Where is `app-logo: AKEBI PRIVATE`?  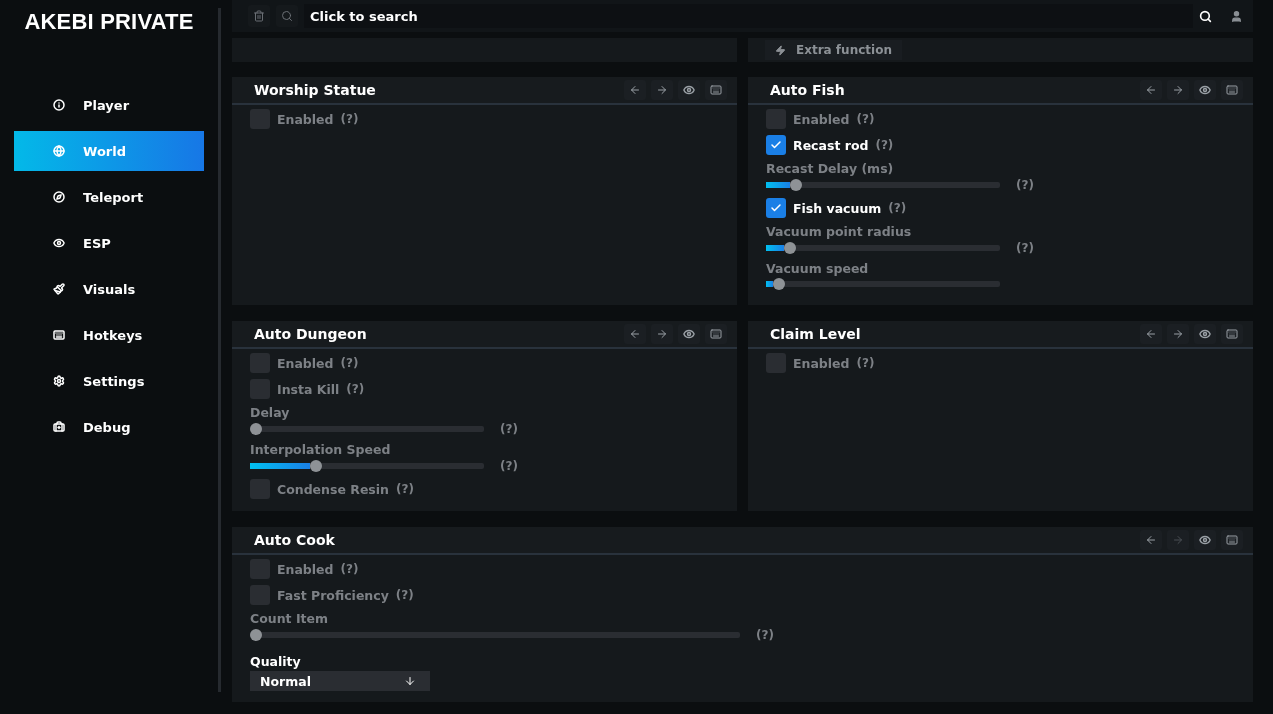
app-logo: AKEBI PRIVATE is located at coordinates (109, 22).